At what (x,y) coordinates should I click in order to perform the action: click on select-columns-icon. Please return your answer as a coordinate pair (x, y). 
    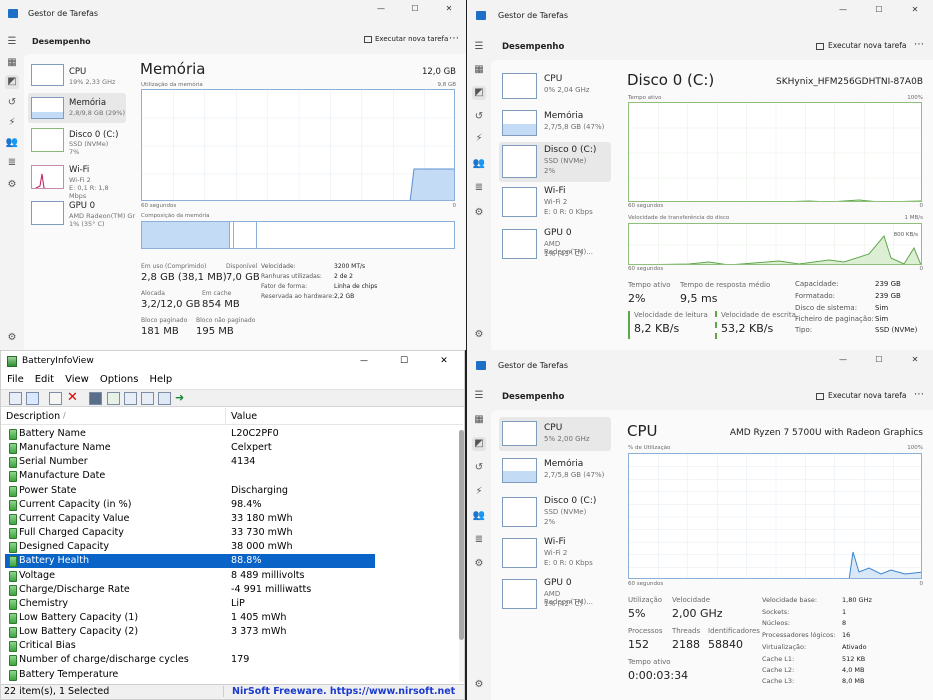
    Looking at the image, I should click on (147, 398).